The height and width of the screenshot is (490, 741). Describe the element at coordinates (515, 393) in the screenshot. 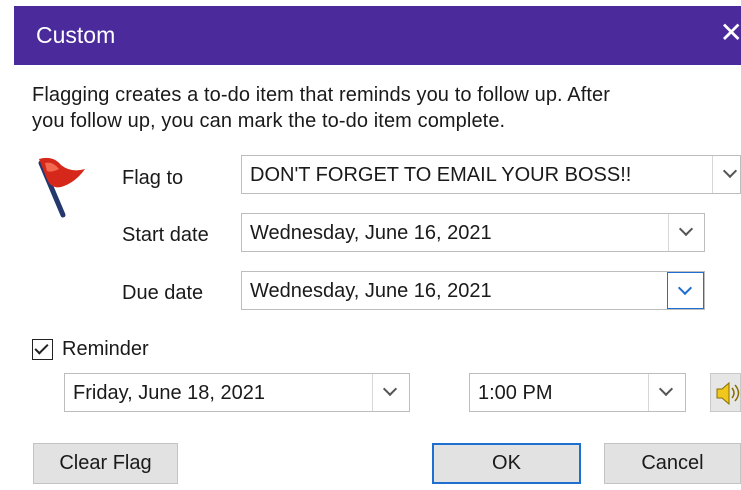

I see `reminder-time-value: 1:00 PM` at that location.